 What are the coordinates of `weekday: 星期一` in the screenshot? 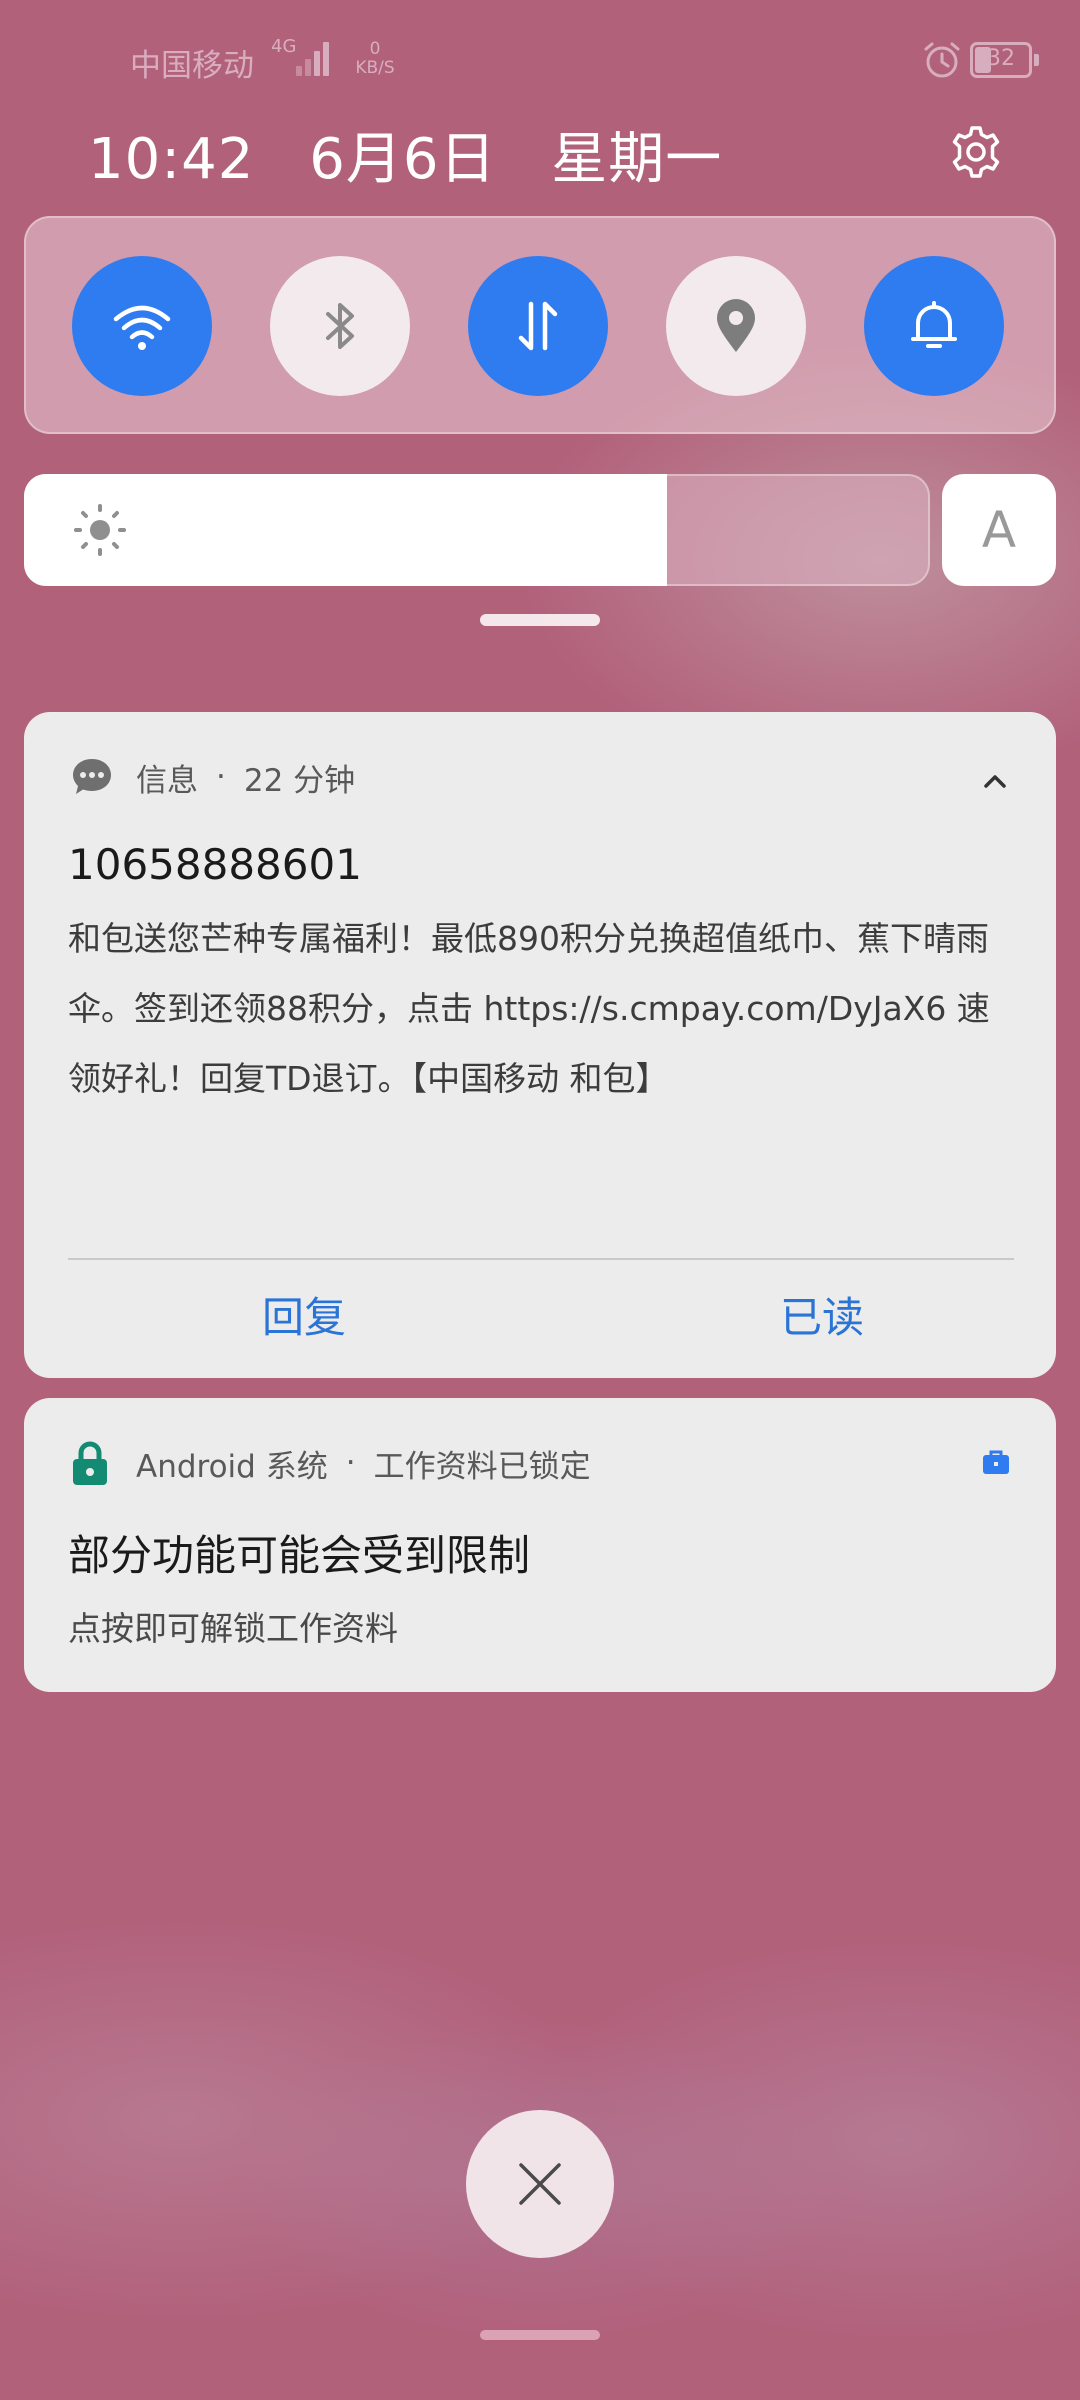 It's located at (637, 159).